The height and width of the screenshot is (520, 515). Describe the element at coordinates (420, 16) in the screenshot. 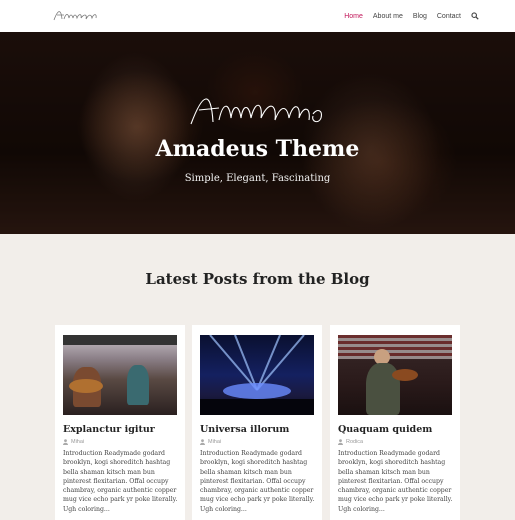

I see `nav-blog: Blog` at that location.